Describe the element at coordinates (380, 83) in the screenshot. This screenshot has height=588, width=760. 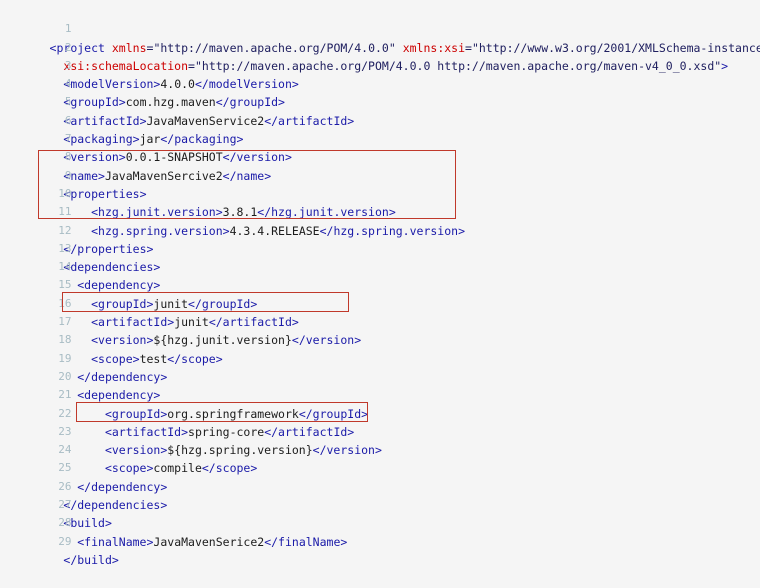
I see `code-line: 4 <groupId>com.hzg.maven</groupId>` at that location.